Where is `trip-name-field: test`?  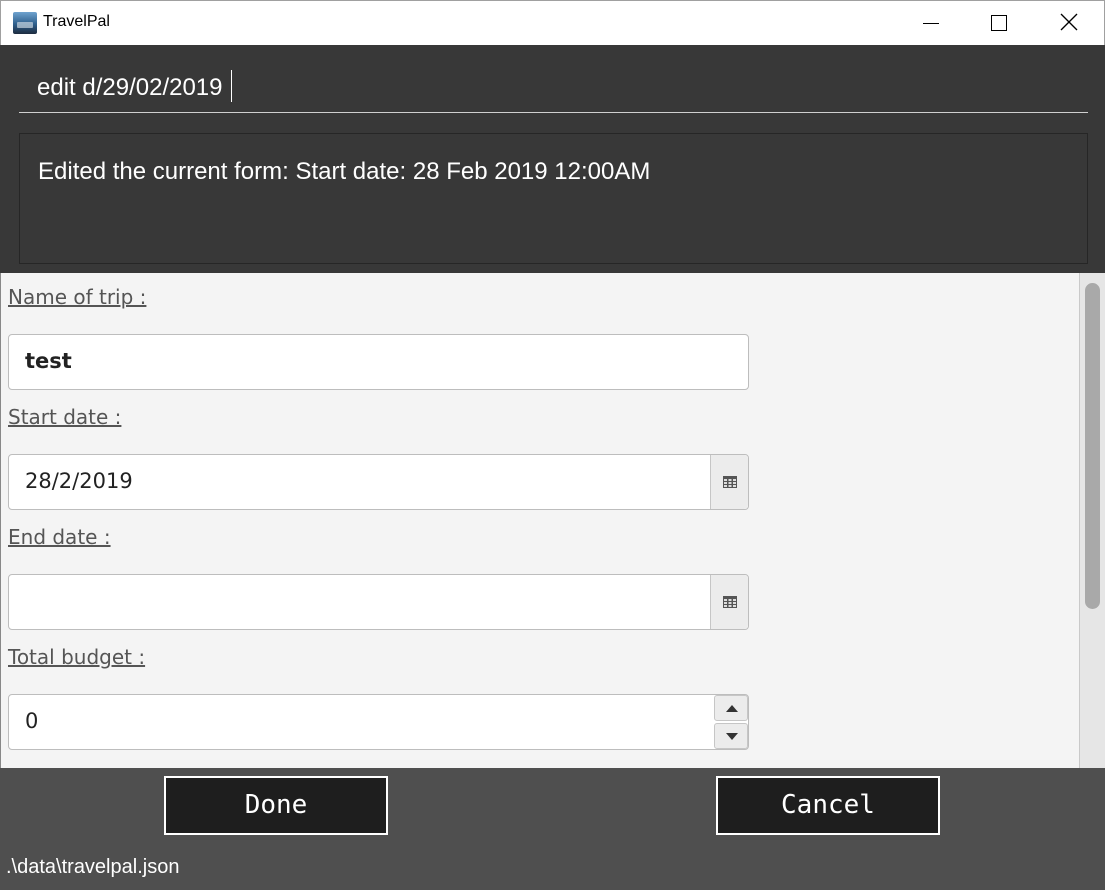
trip-name-field: test is located at coordinates (378, 362).